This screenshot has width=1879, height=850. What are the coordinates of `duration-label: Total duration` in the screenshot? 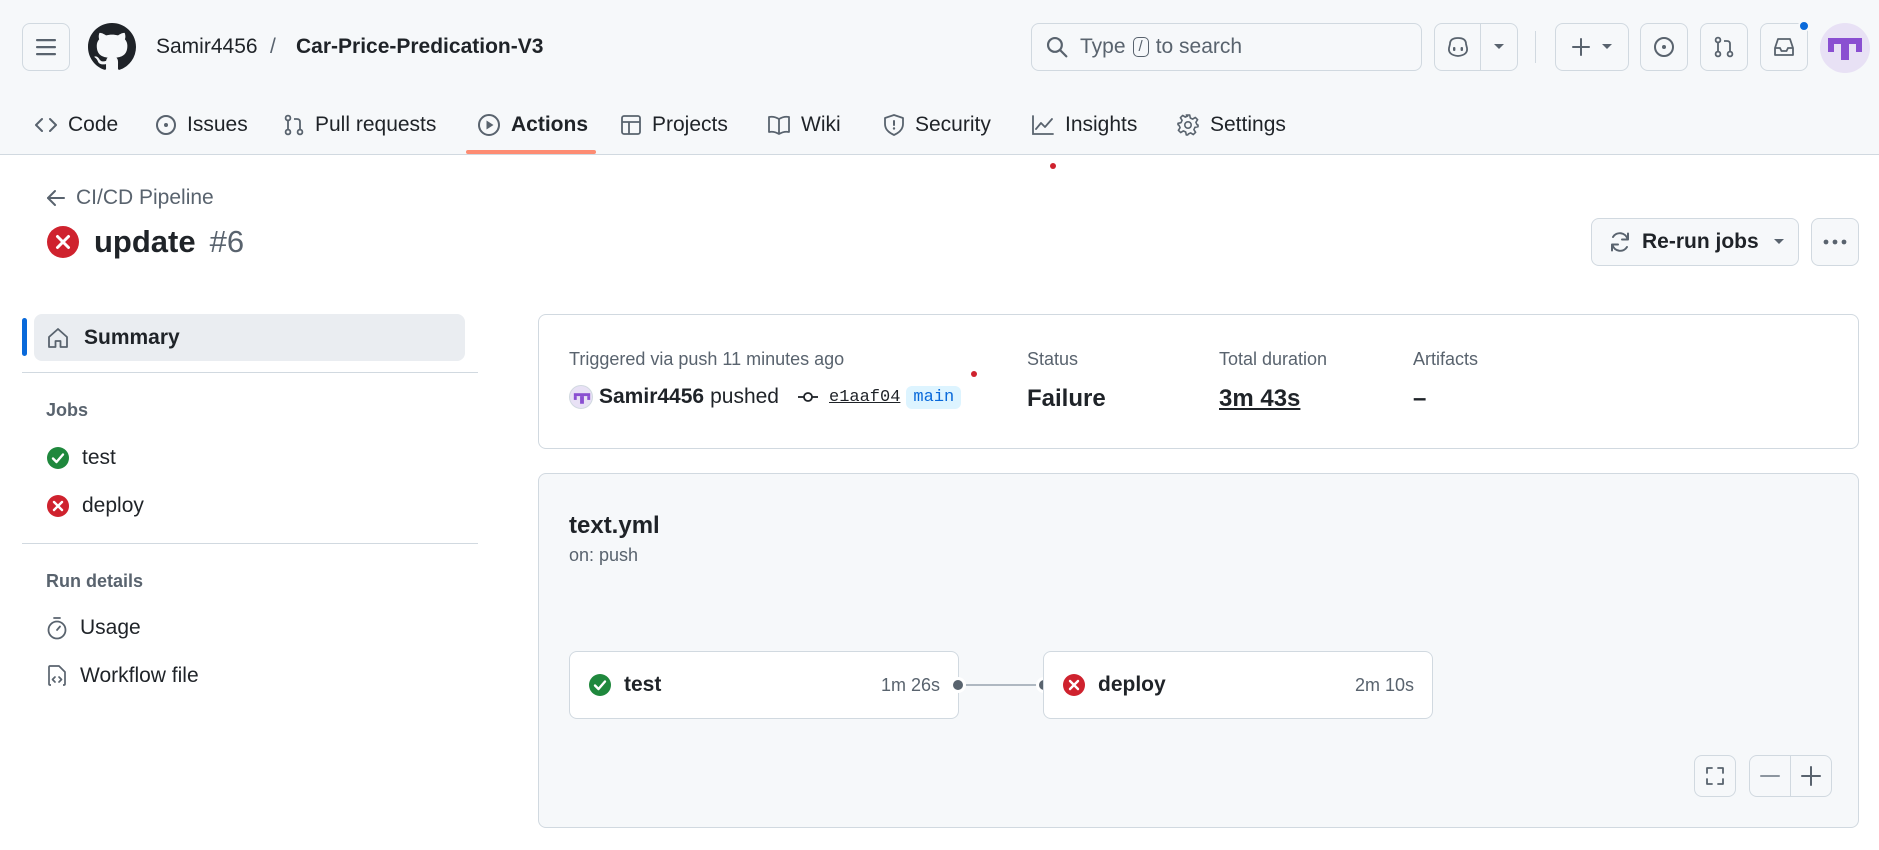 It's located at (1273, 359).